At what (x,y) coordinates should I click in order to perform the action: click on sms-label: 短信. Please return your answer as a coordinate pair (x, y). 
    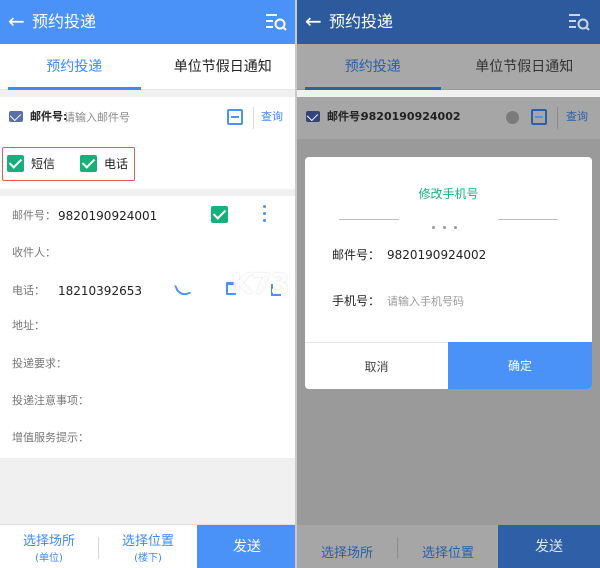
    Looking at the image, I should click on (43, 164).